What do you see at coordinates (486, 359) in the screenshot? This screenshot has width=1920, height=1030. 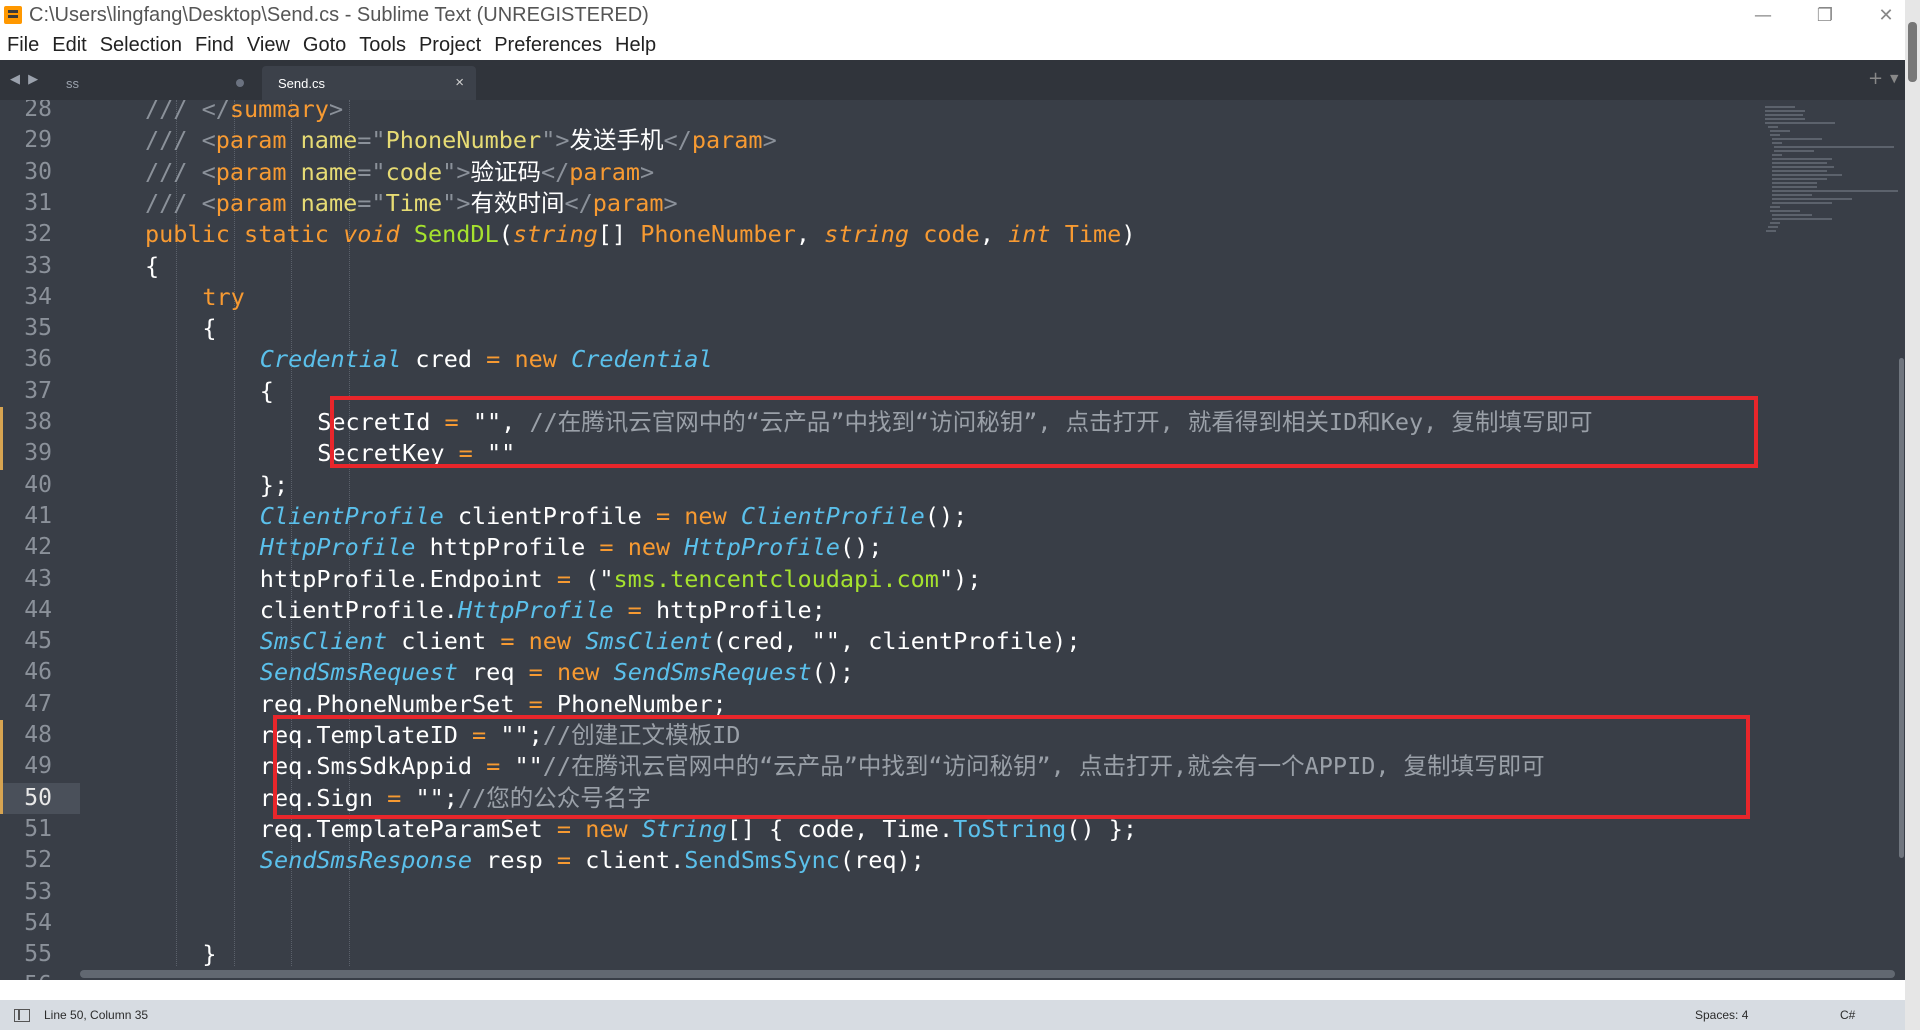 I see `code-line: Credential cred = new Credential` at bounding box center [486, 359].